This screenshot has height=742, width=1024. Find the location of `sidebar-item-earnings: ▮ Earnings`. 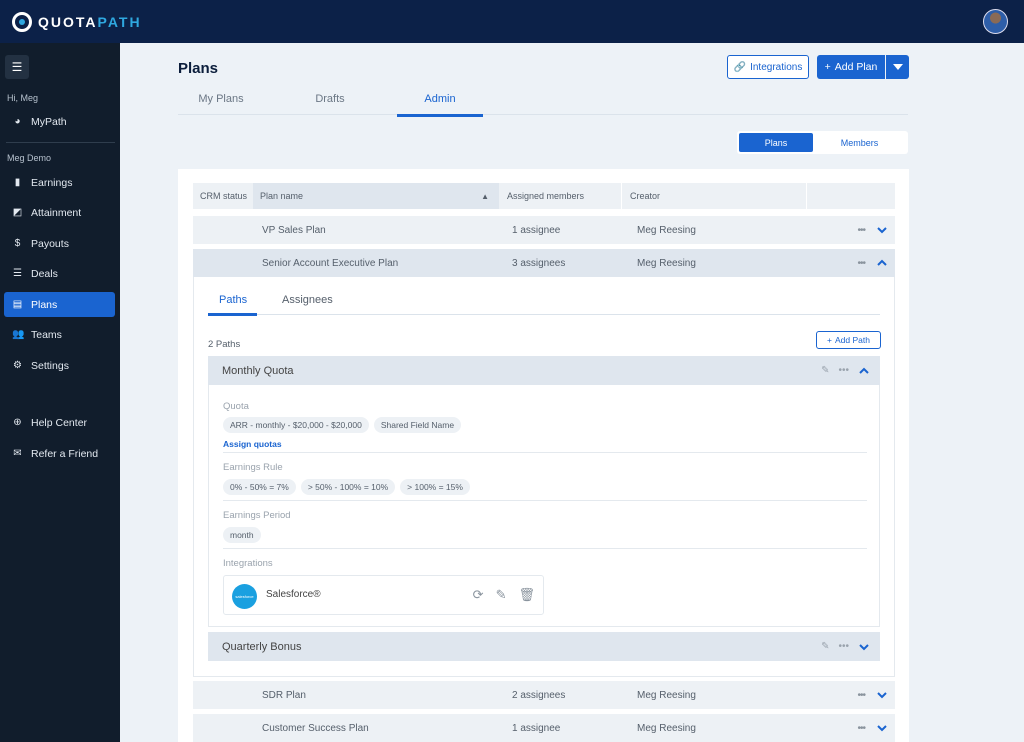

sidebar-item-earnings: ▮ Earnings is located at coordinates (59, 182).